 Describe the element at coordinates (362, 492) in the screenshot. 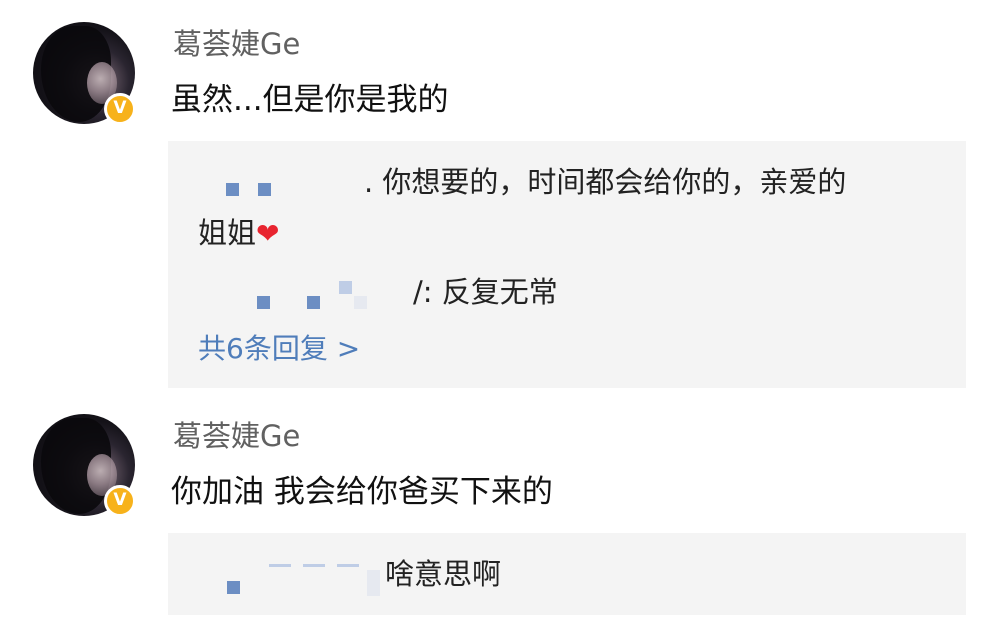

I see `comment-text: 你加油 我会给你爸买下来的` at that location.